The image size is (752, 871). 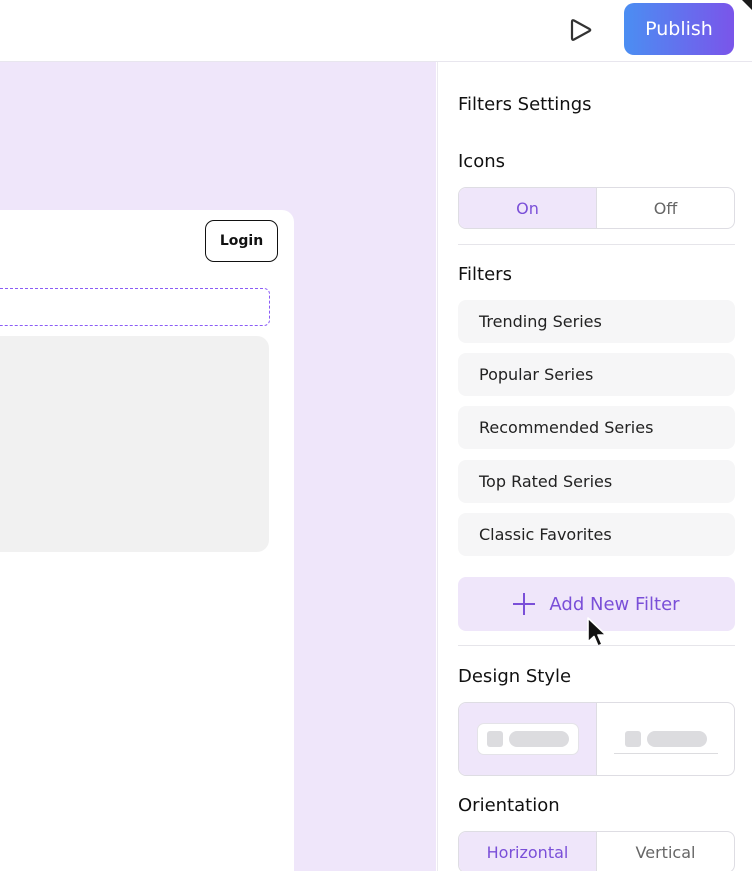 I want to click on filter-item-classic: Classic Favorites, so click(x=596, y=534).